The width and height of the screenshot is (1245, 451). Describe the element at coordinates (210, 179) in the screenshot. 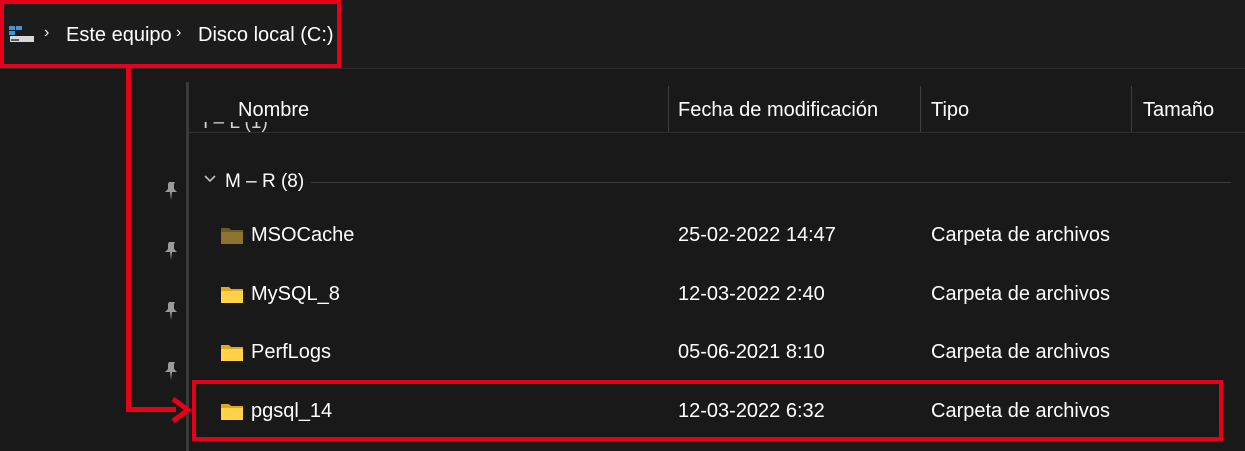

I see `chevron-down-icon` at that location.